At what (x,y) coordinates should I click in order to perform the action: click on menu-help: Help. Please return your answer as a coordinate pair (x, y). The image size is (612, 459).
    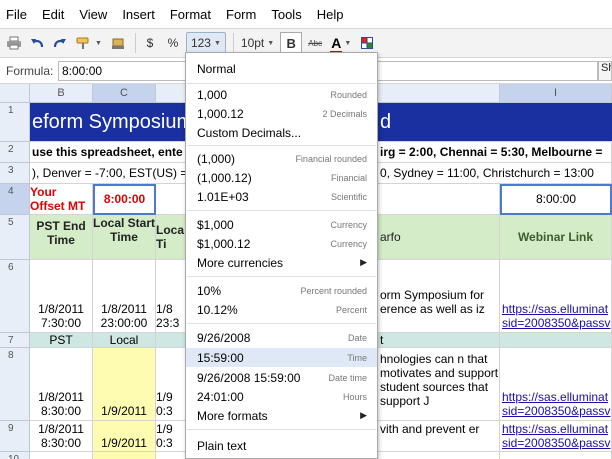
    Looking at the image, I should click on (330, 14).